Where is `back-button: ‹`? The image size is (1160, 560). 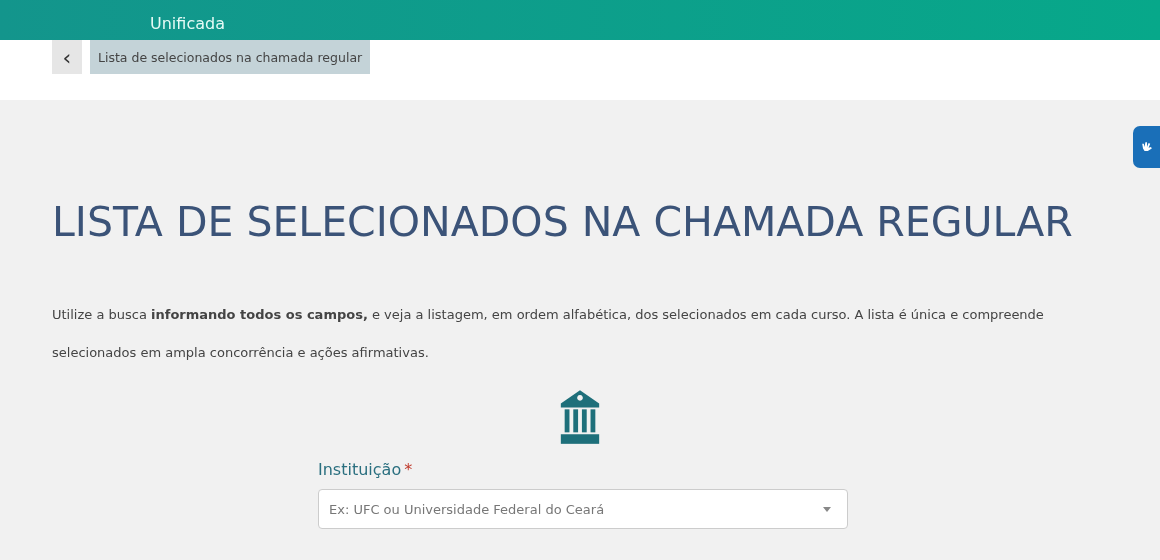
back-button: ‹ is located at coordinates (67, 57).